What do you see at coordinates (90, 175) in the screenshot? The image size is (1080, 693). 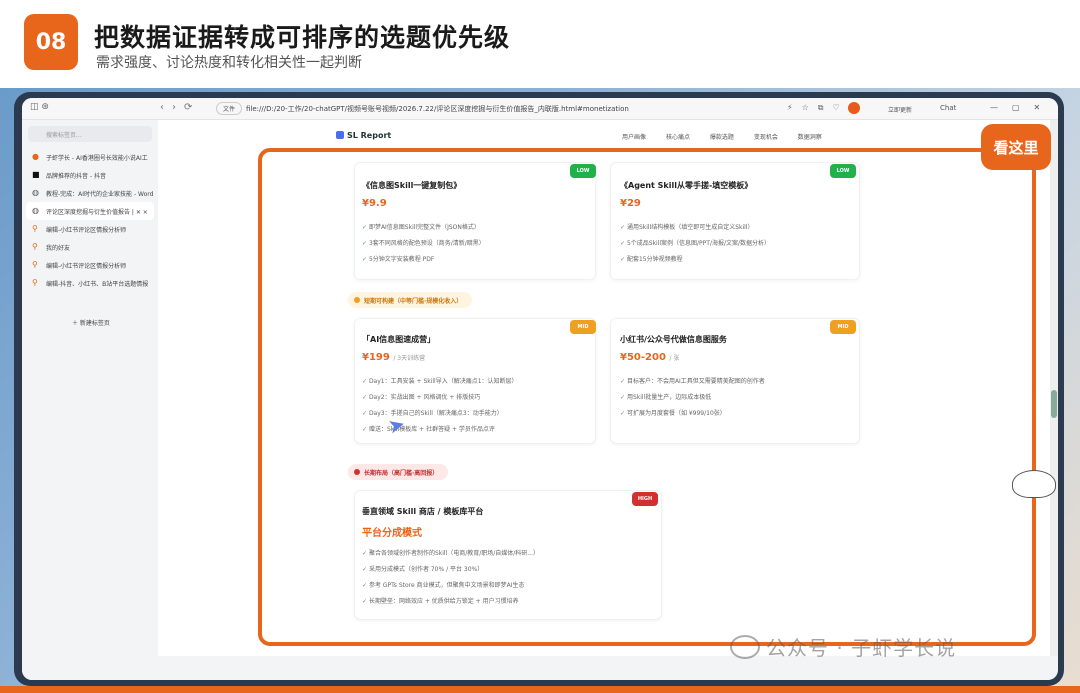 I see `sidebar-tab: ■ 品牌推荐的抖音 - 抖音` at bounding box center [90, 175].